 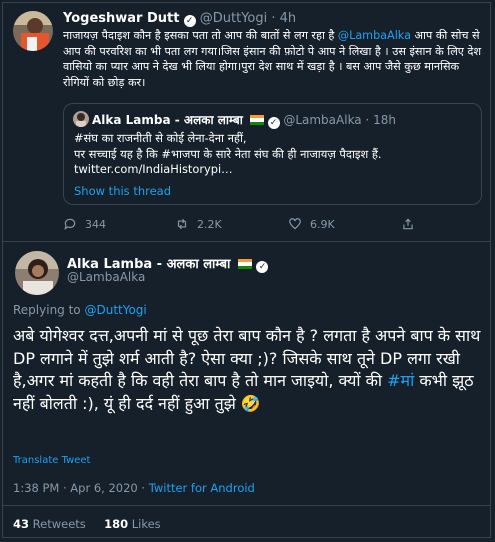 What do you see at coordinates (116, 524) in the screenshot?
I see `like-total: 180` at bounding box center [116, 524].